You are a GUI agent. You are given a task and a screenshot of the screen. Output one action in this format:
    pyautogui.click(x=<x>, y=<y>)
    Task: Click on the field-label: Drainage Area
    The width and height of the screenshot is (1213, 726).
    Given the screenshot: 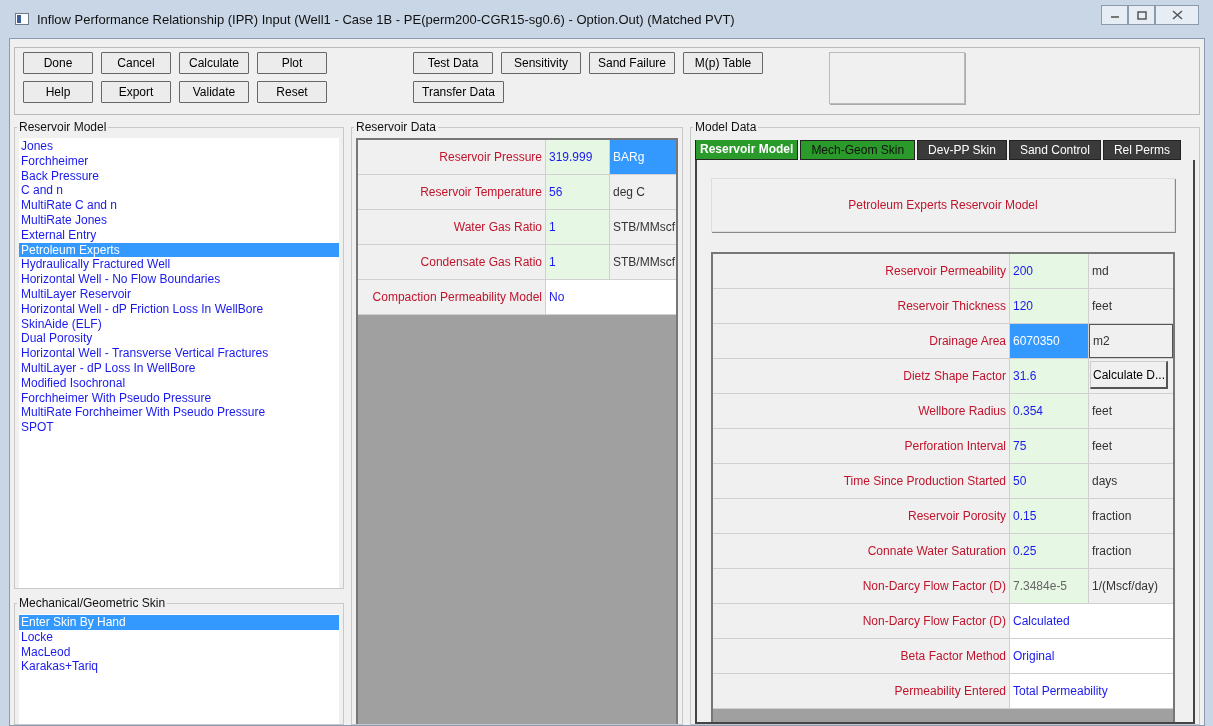 What is the action you would take?
    pyautogui.click(x=861, y=341)
    